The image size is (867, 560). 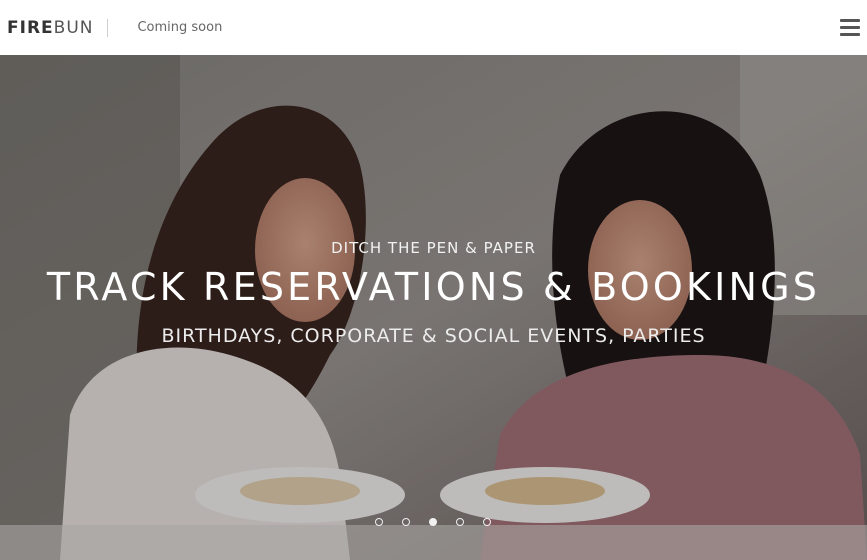 What do you see at coordinates (73, 27) in the screenshot?
I see `brand-logo-light: BUN` at bounding box center [73, 27].